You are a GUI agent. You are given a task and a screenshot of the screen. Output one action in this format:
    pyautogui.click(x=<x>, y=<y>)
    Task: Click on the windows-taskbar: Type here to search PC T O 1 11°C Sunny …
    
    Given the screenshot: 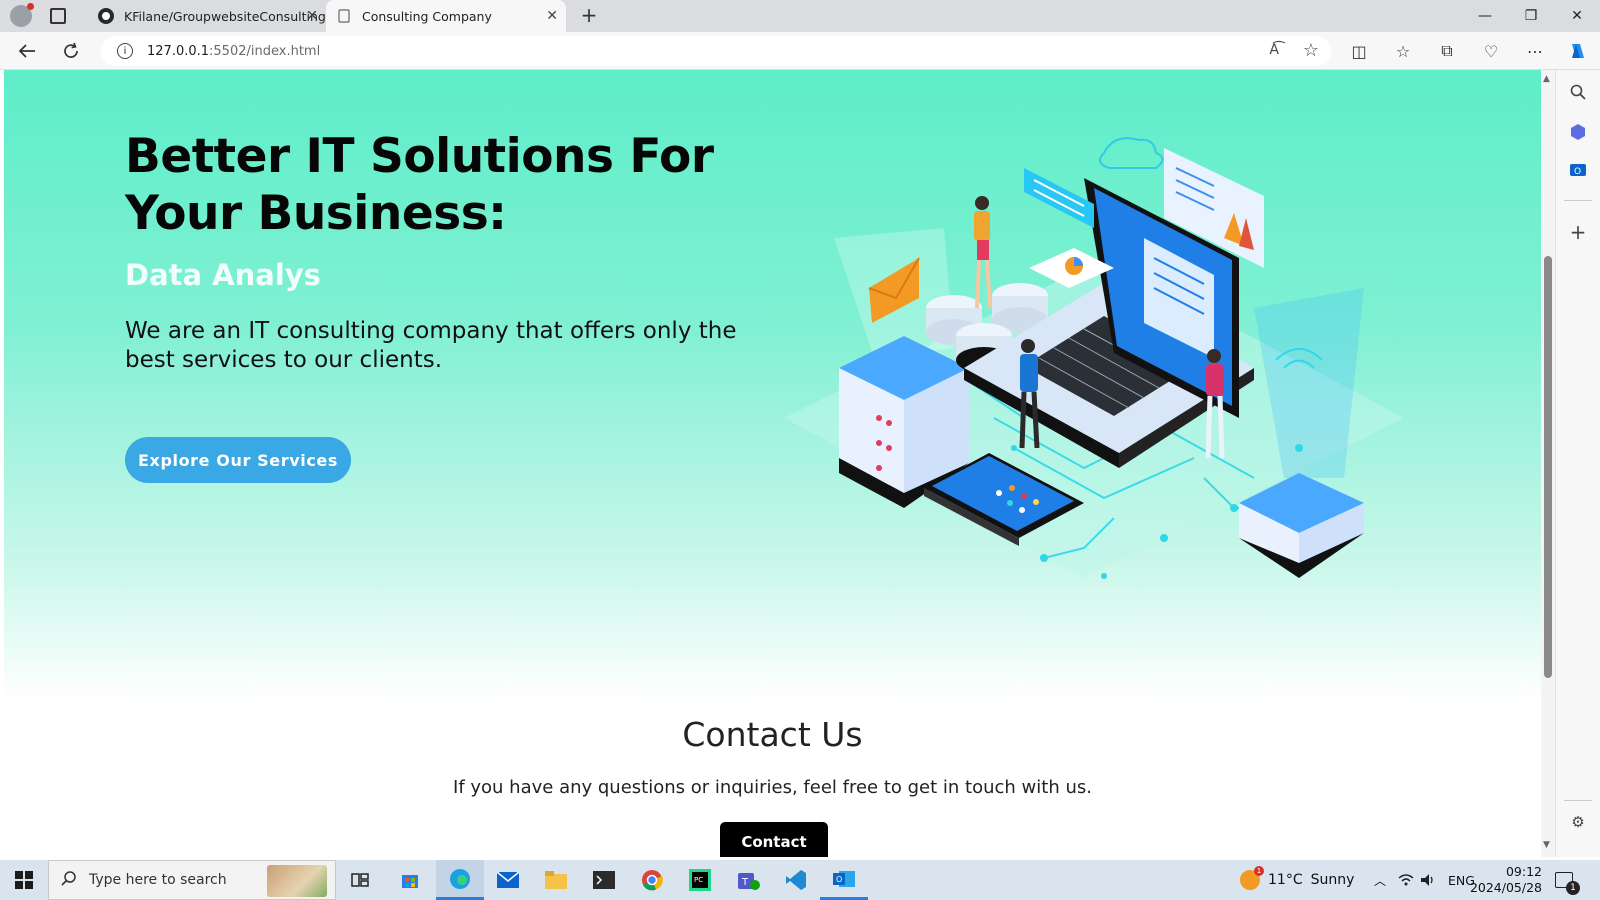 What is the action you would take?
    pyautogui.click(x=800, y=880)
    